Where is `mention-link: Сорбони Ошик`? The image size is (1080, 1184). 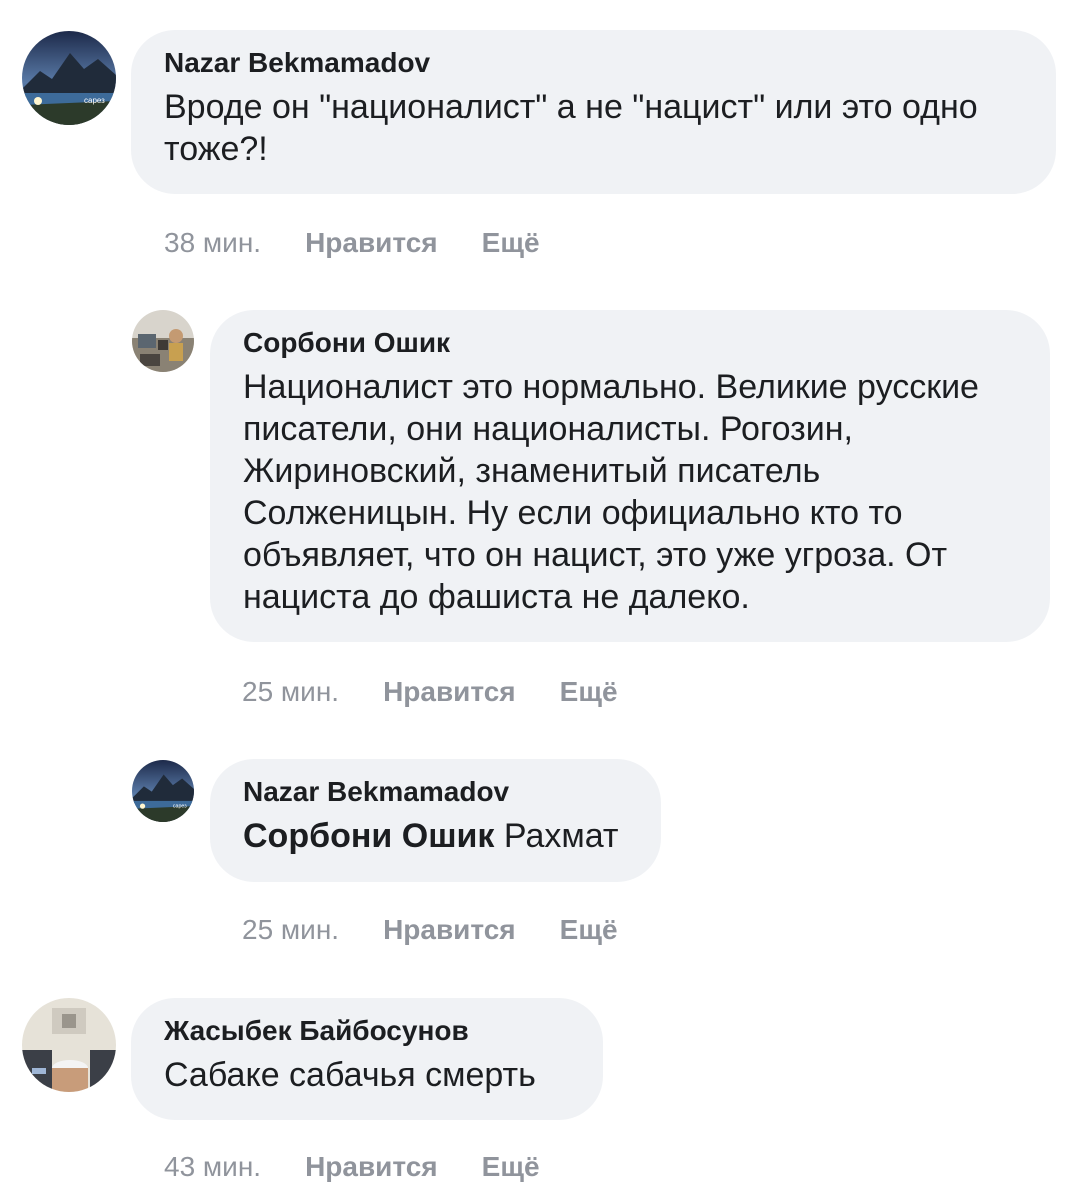
mention-link: Сорбони Ошик is located at coordinates (368, 836).